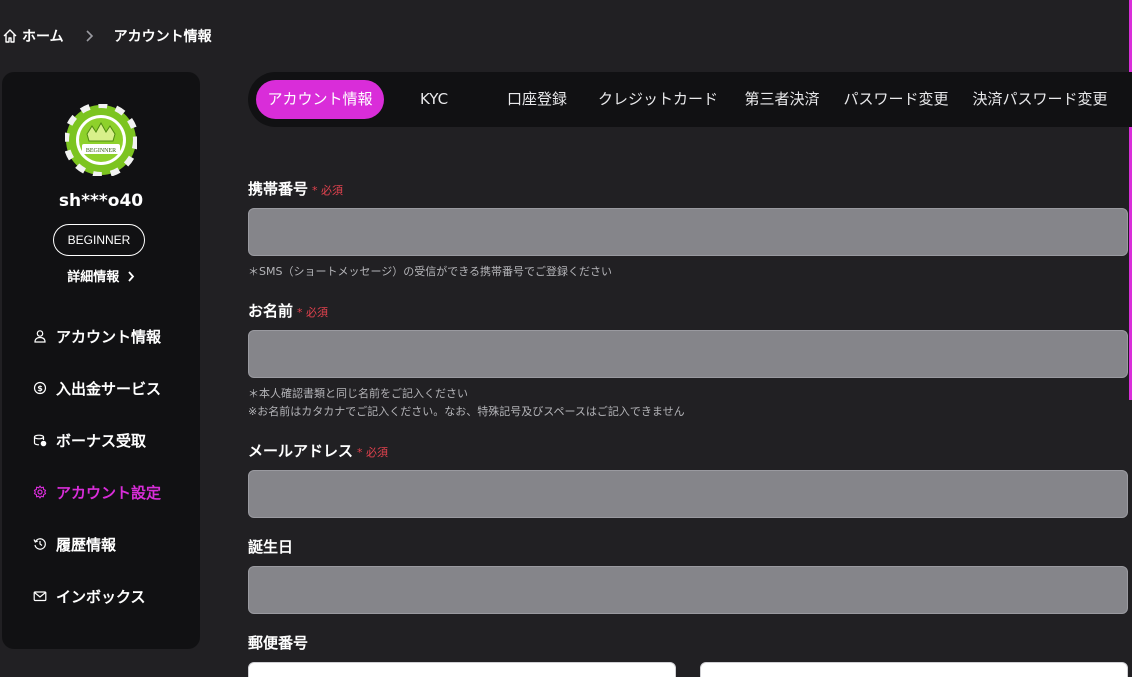 This screenshot has width=1132, height=677. Describe the element at coordinates (43, 36) in the screenshot. I see `breadcrumb-home: ホーム` at that location.